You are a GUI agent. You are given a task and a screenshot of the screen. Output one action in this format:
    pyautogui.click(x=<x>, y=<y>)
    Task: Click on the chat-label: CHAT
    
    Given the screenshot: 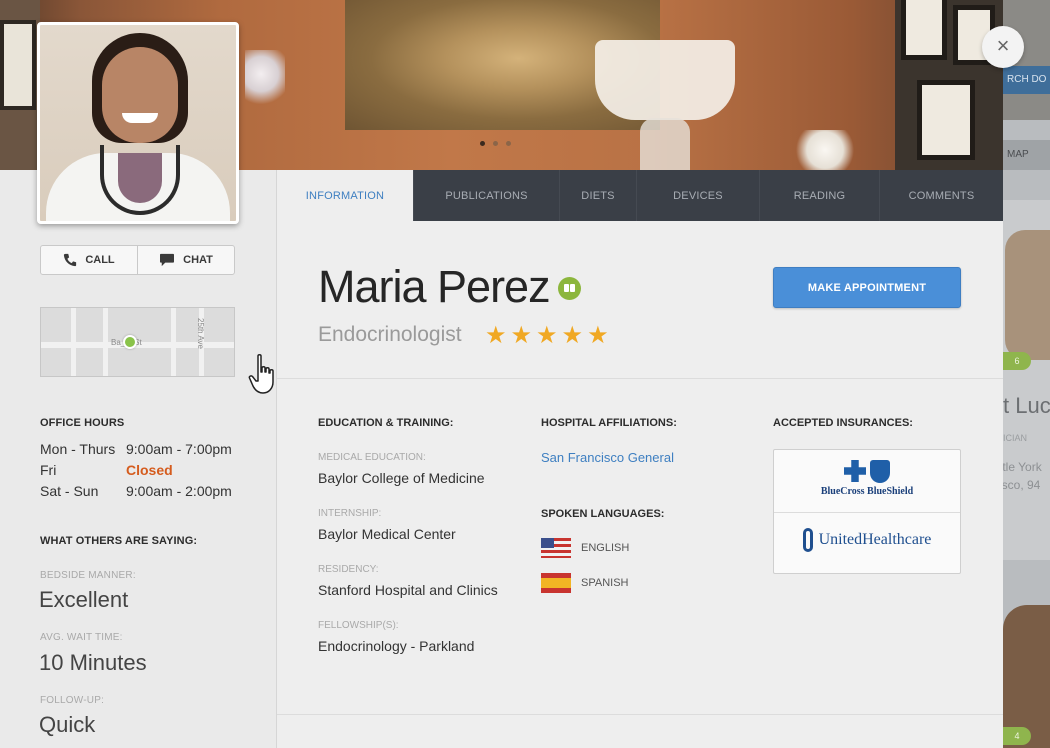 What is the action you would take?
    pyautogui.click(x=198, y=260)
    